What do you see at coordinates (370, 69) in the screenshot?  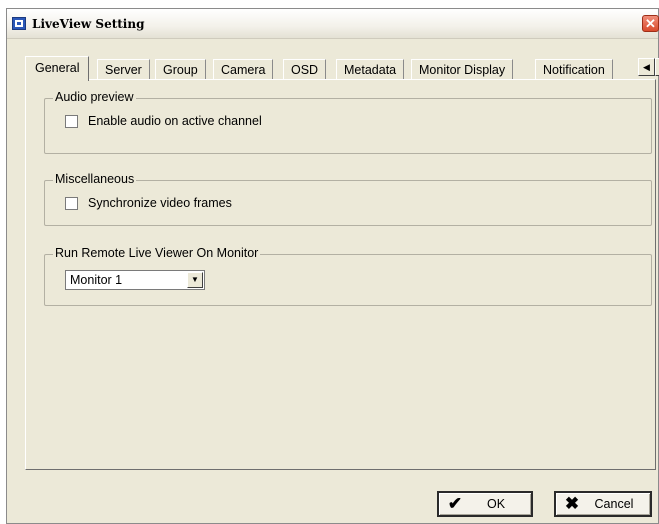 I see `tab-metadata: Metadata` at bounding box center [370, 69].